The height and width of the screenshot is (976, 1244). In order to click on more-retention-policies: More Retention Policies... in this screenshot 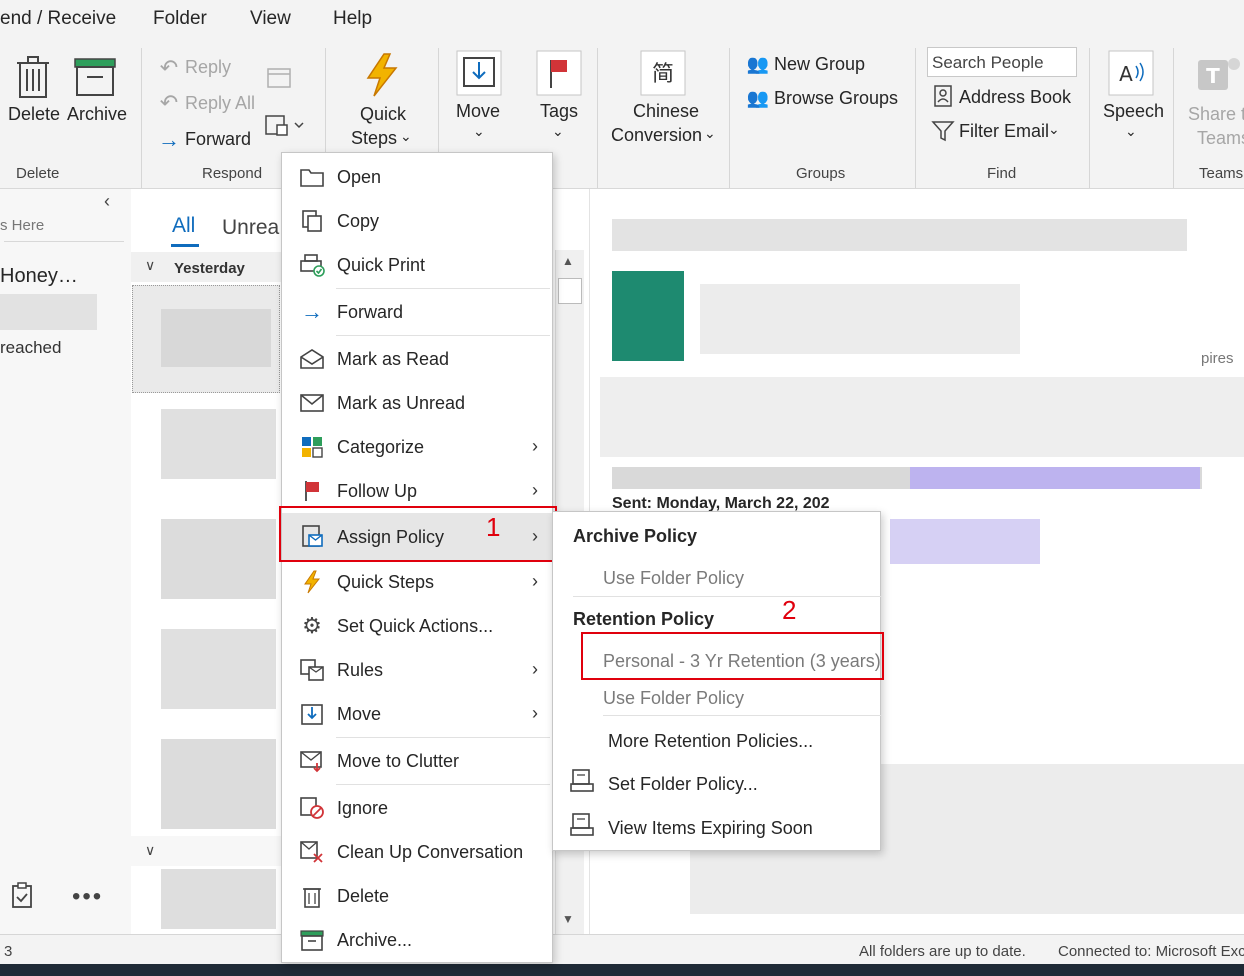, I will do `click(710, 741)`.